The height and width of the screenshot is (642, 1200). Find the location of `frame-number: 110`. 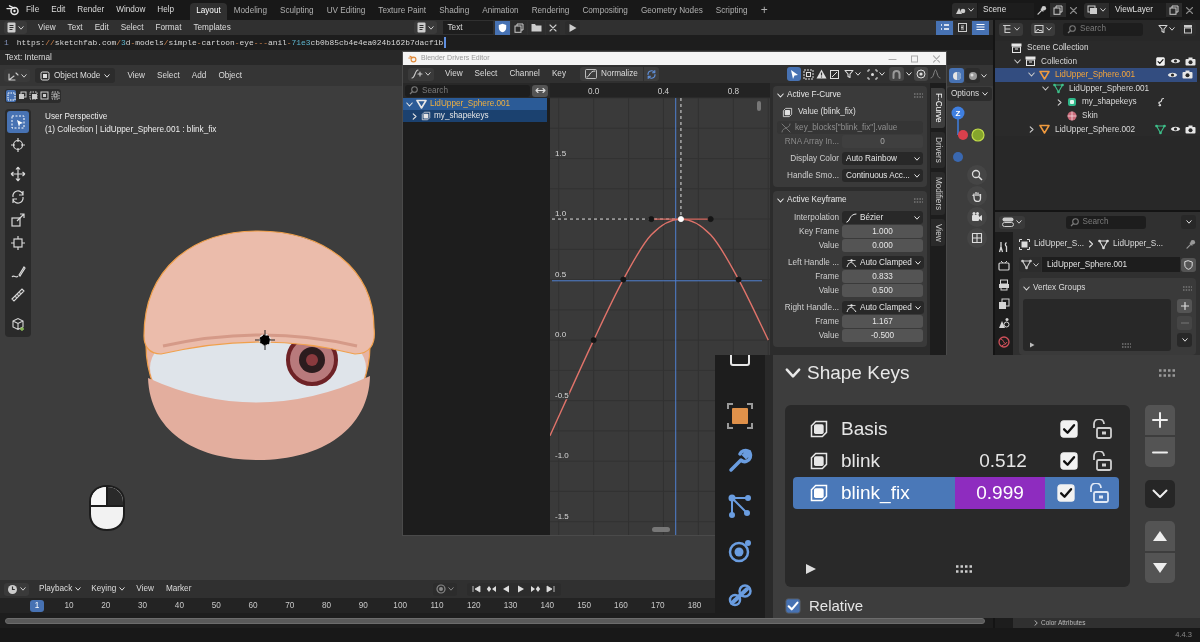

frame-number: 110 is located at coordinates (437, 605).